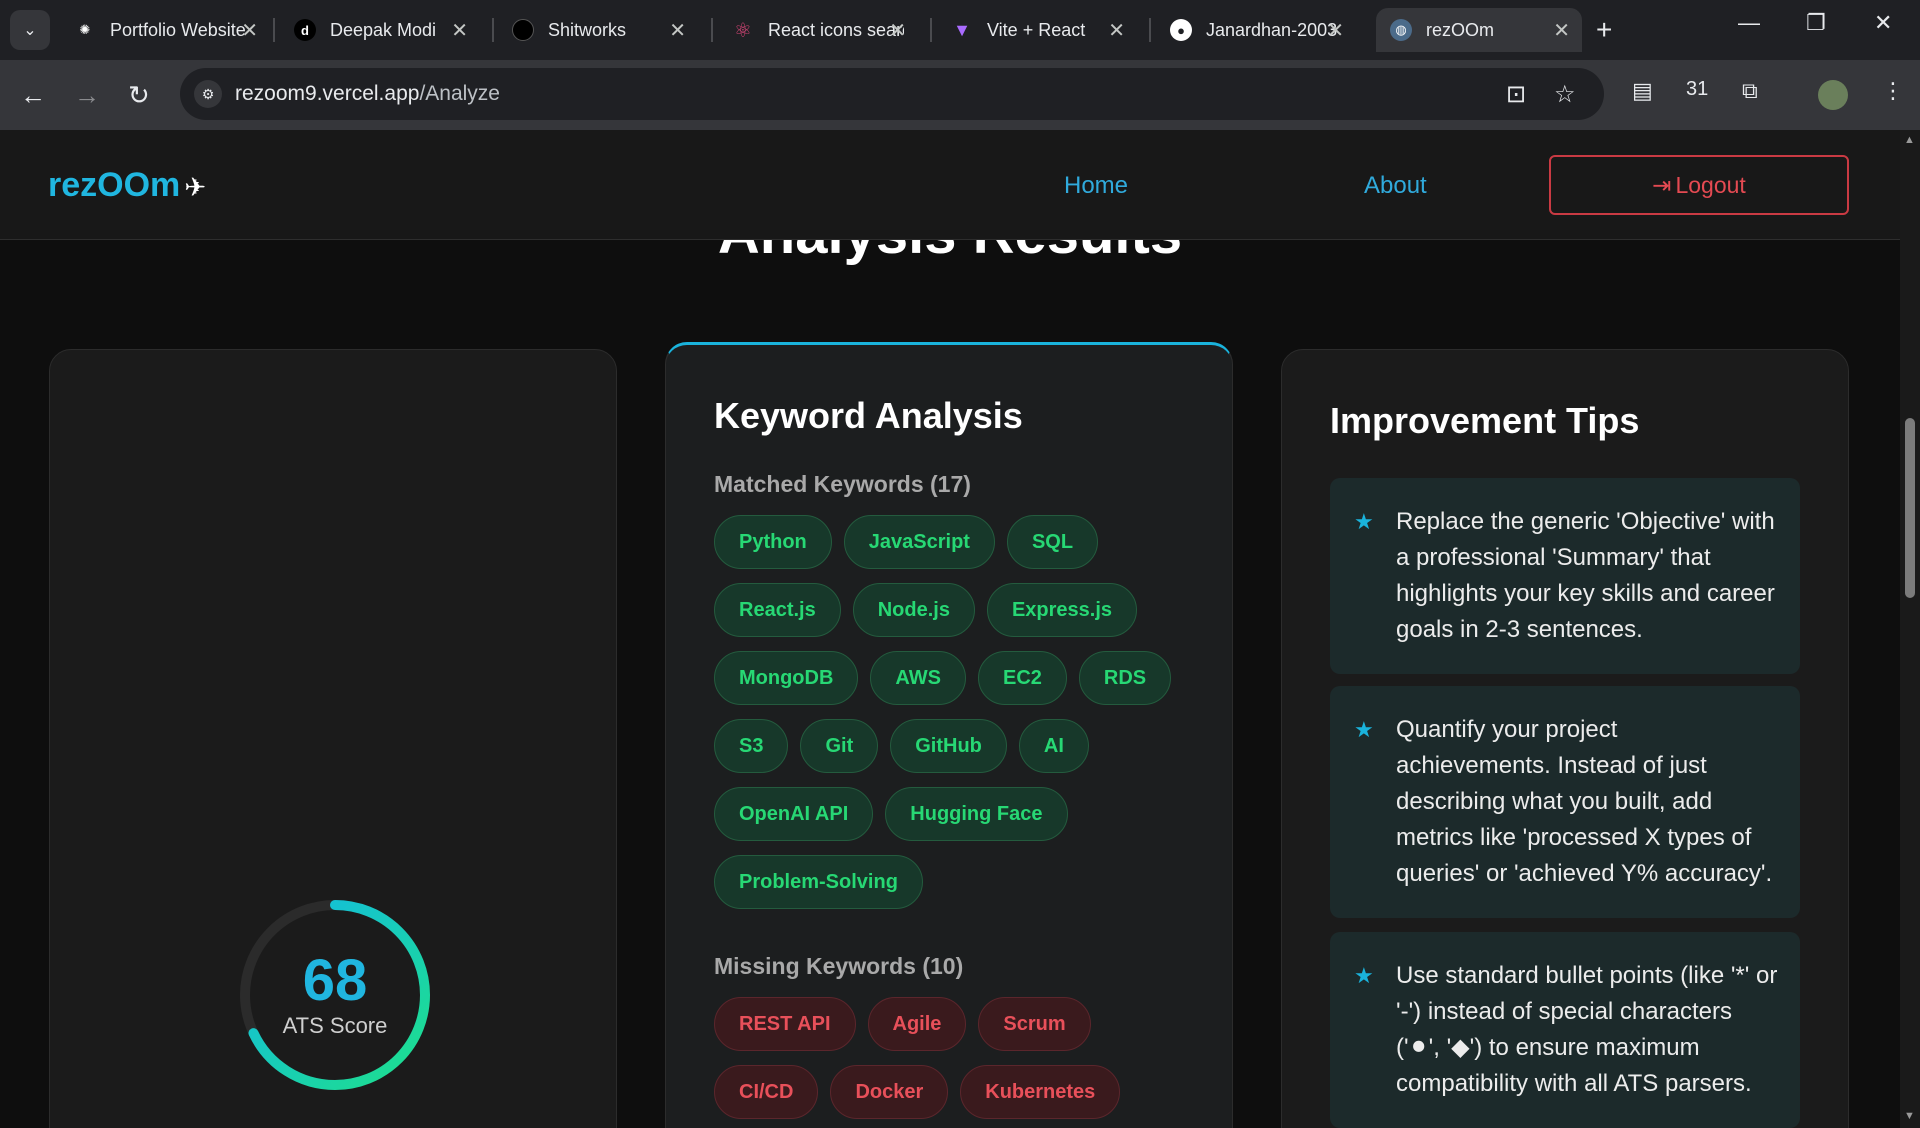 This screenshot has height=1128, width=1920. I want to click on extensions-puzzle-icon: ⧉, so click(1750, 91).